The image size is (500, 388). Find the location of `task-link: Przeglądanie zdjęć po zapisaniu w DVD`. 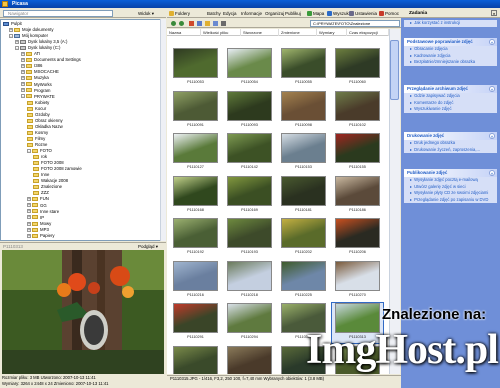

task-link: Przeglądanie zdjęć po zapisaniu w DVD is located at coordinates (450, 200).